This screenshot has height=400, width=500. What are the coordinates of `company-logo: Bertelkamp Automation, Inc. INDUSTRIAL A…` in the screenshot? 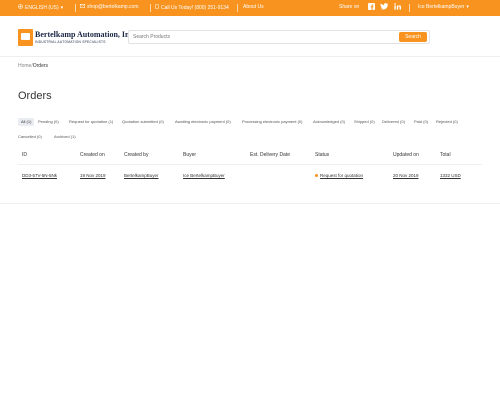 It's located at (76, 38).